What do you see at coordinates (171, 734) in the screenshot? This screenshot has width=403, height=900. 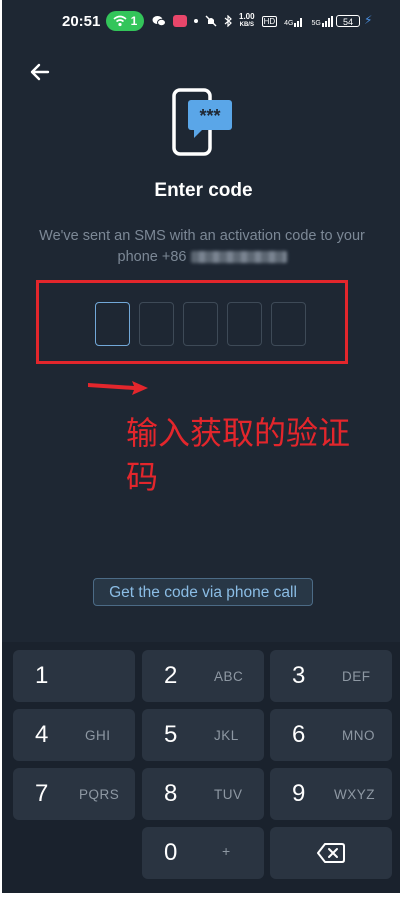 I see `key-digit: 5` at bounding box center [171, 734].